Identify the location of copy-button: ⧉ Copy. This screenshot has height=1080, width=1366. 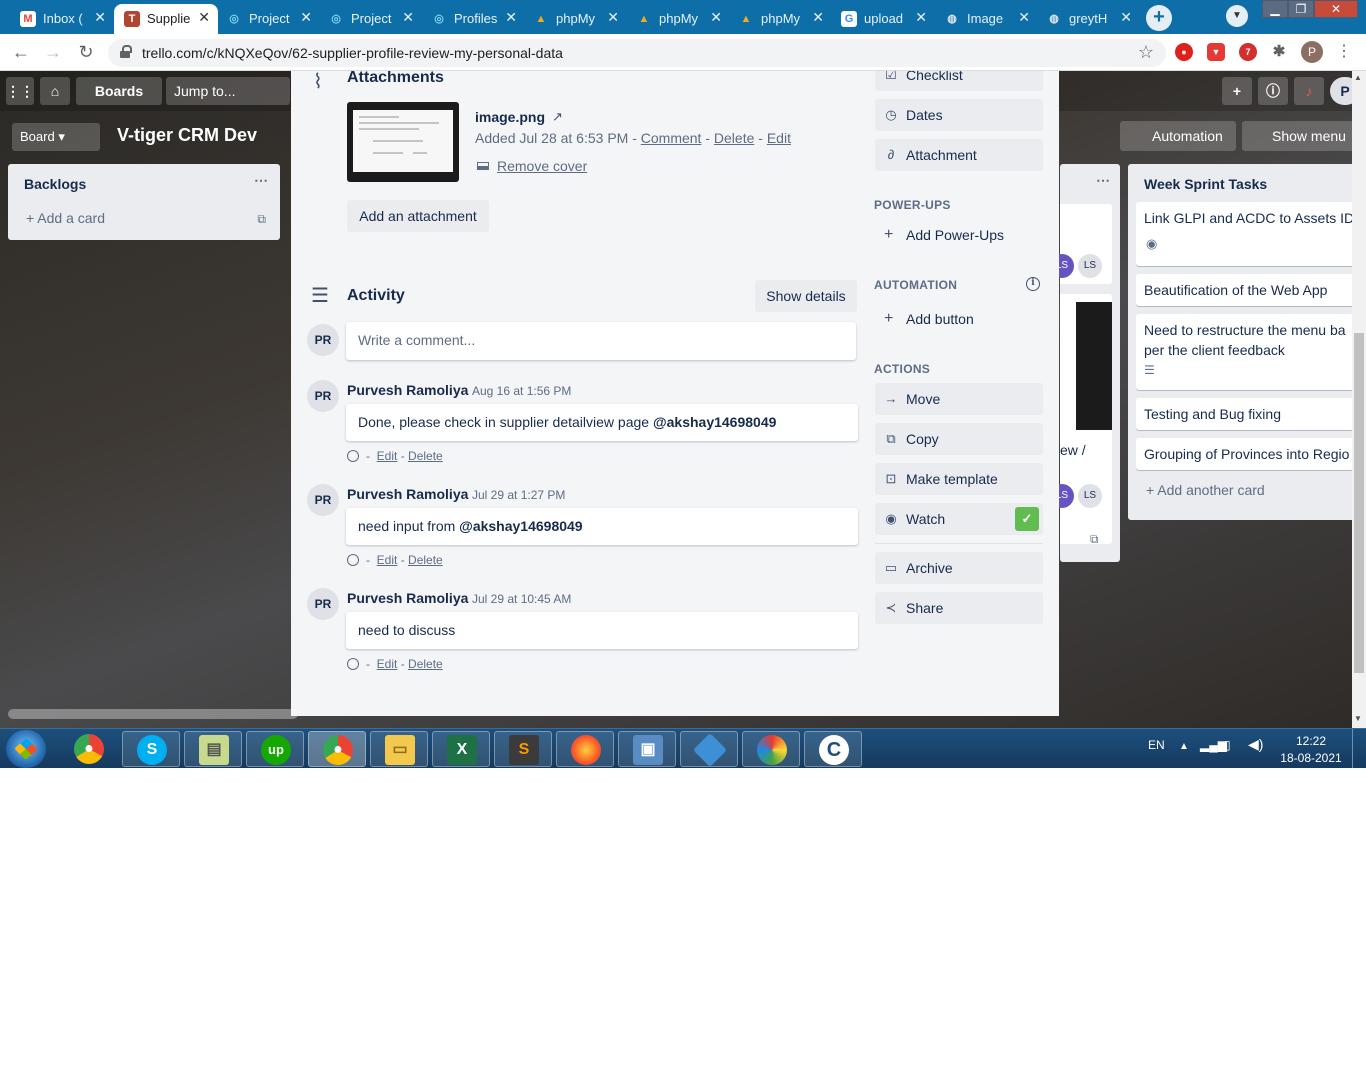
(959, 439).